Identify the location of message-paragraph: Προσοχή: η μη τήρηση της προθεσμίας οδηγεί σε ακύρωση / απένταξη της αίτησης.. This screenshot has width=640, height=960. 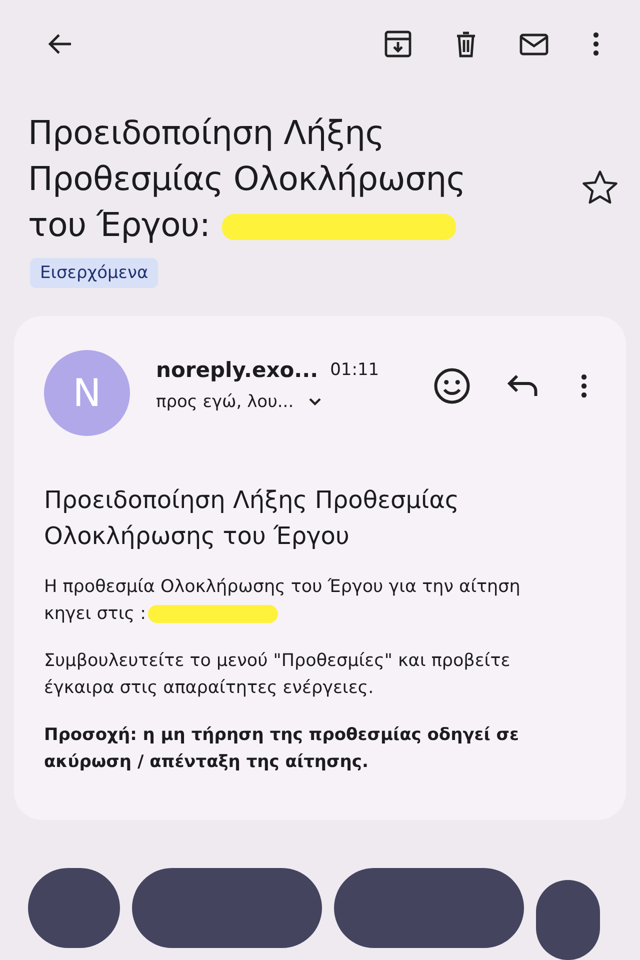
(282, 749).